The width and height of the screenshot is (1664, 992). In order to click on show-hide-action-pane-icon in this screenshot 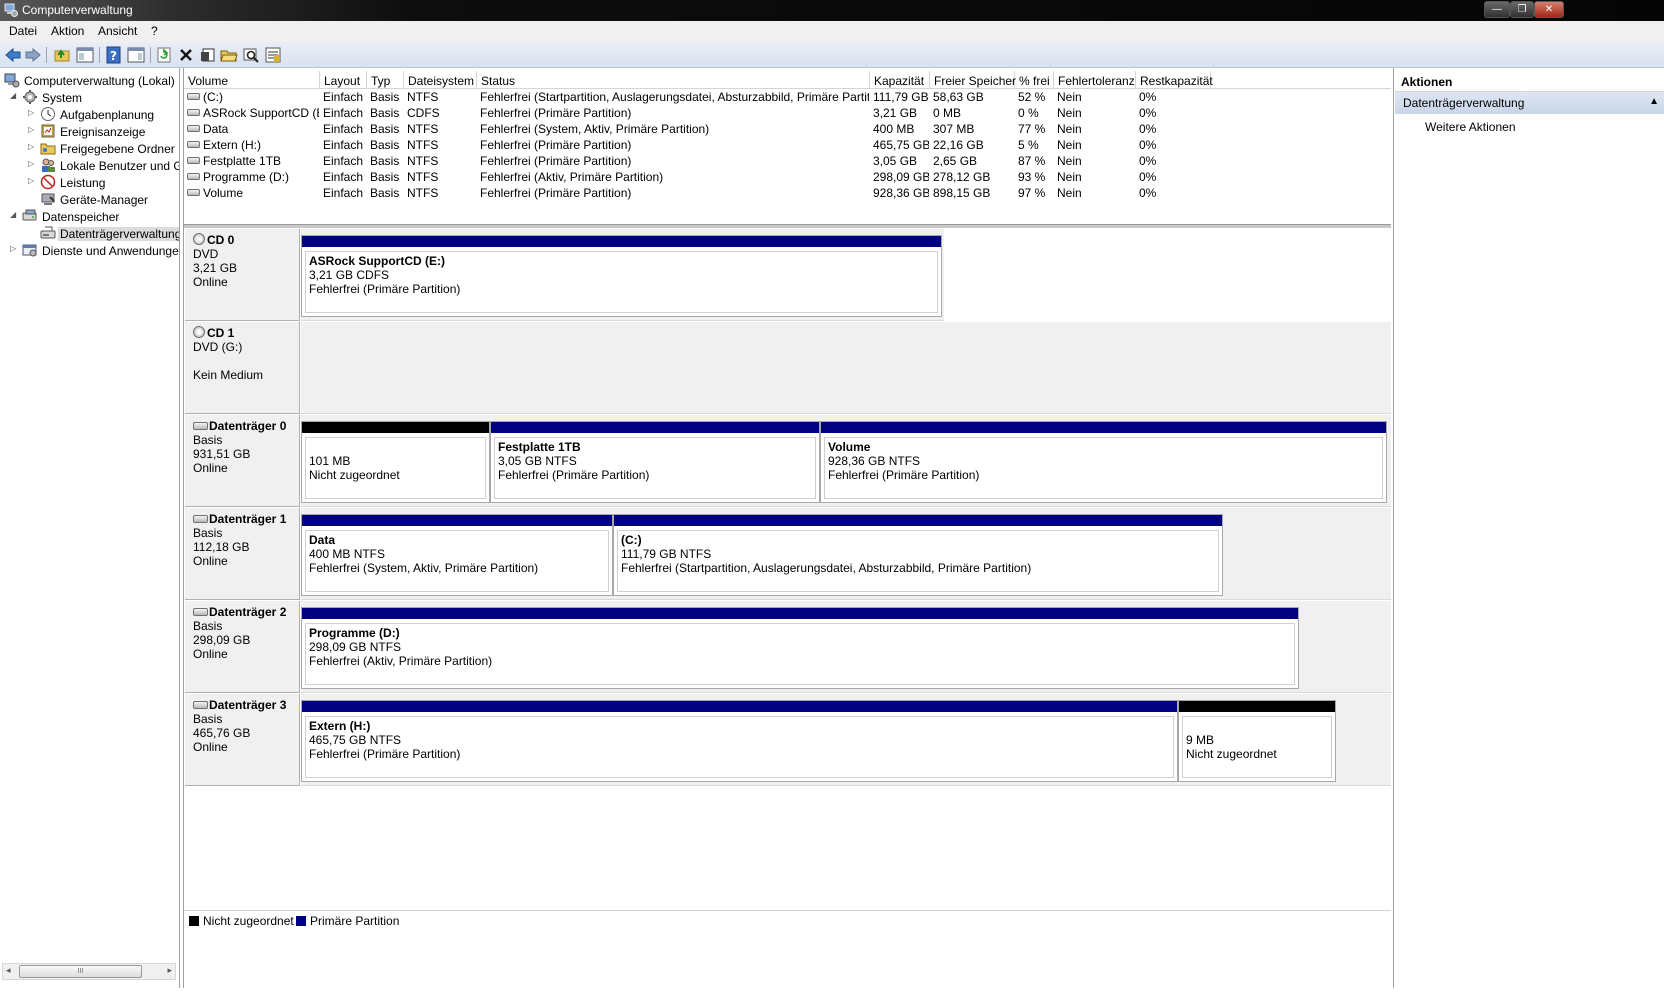, I will do `click(136, 55)`.